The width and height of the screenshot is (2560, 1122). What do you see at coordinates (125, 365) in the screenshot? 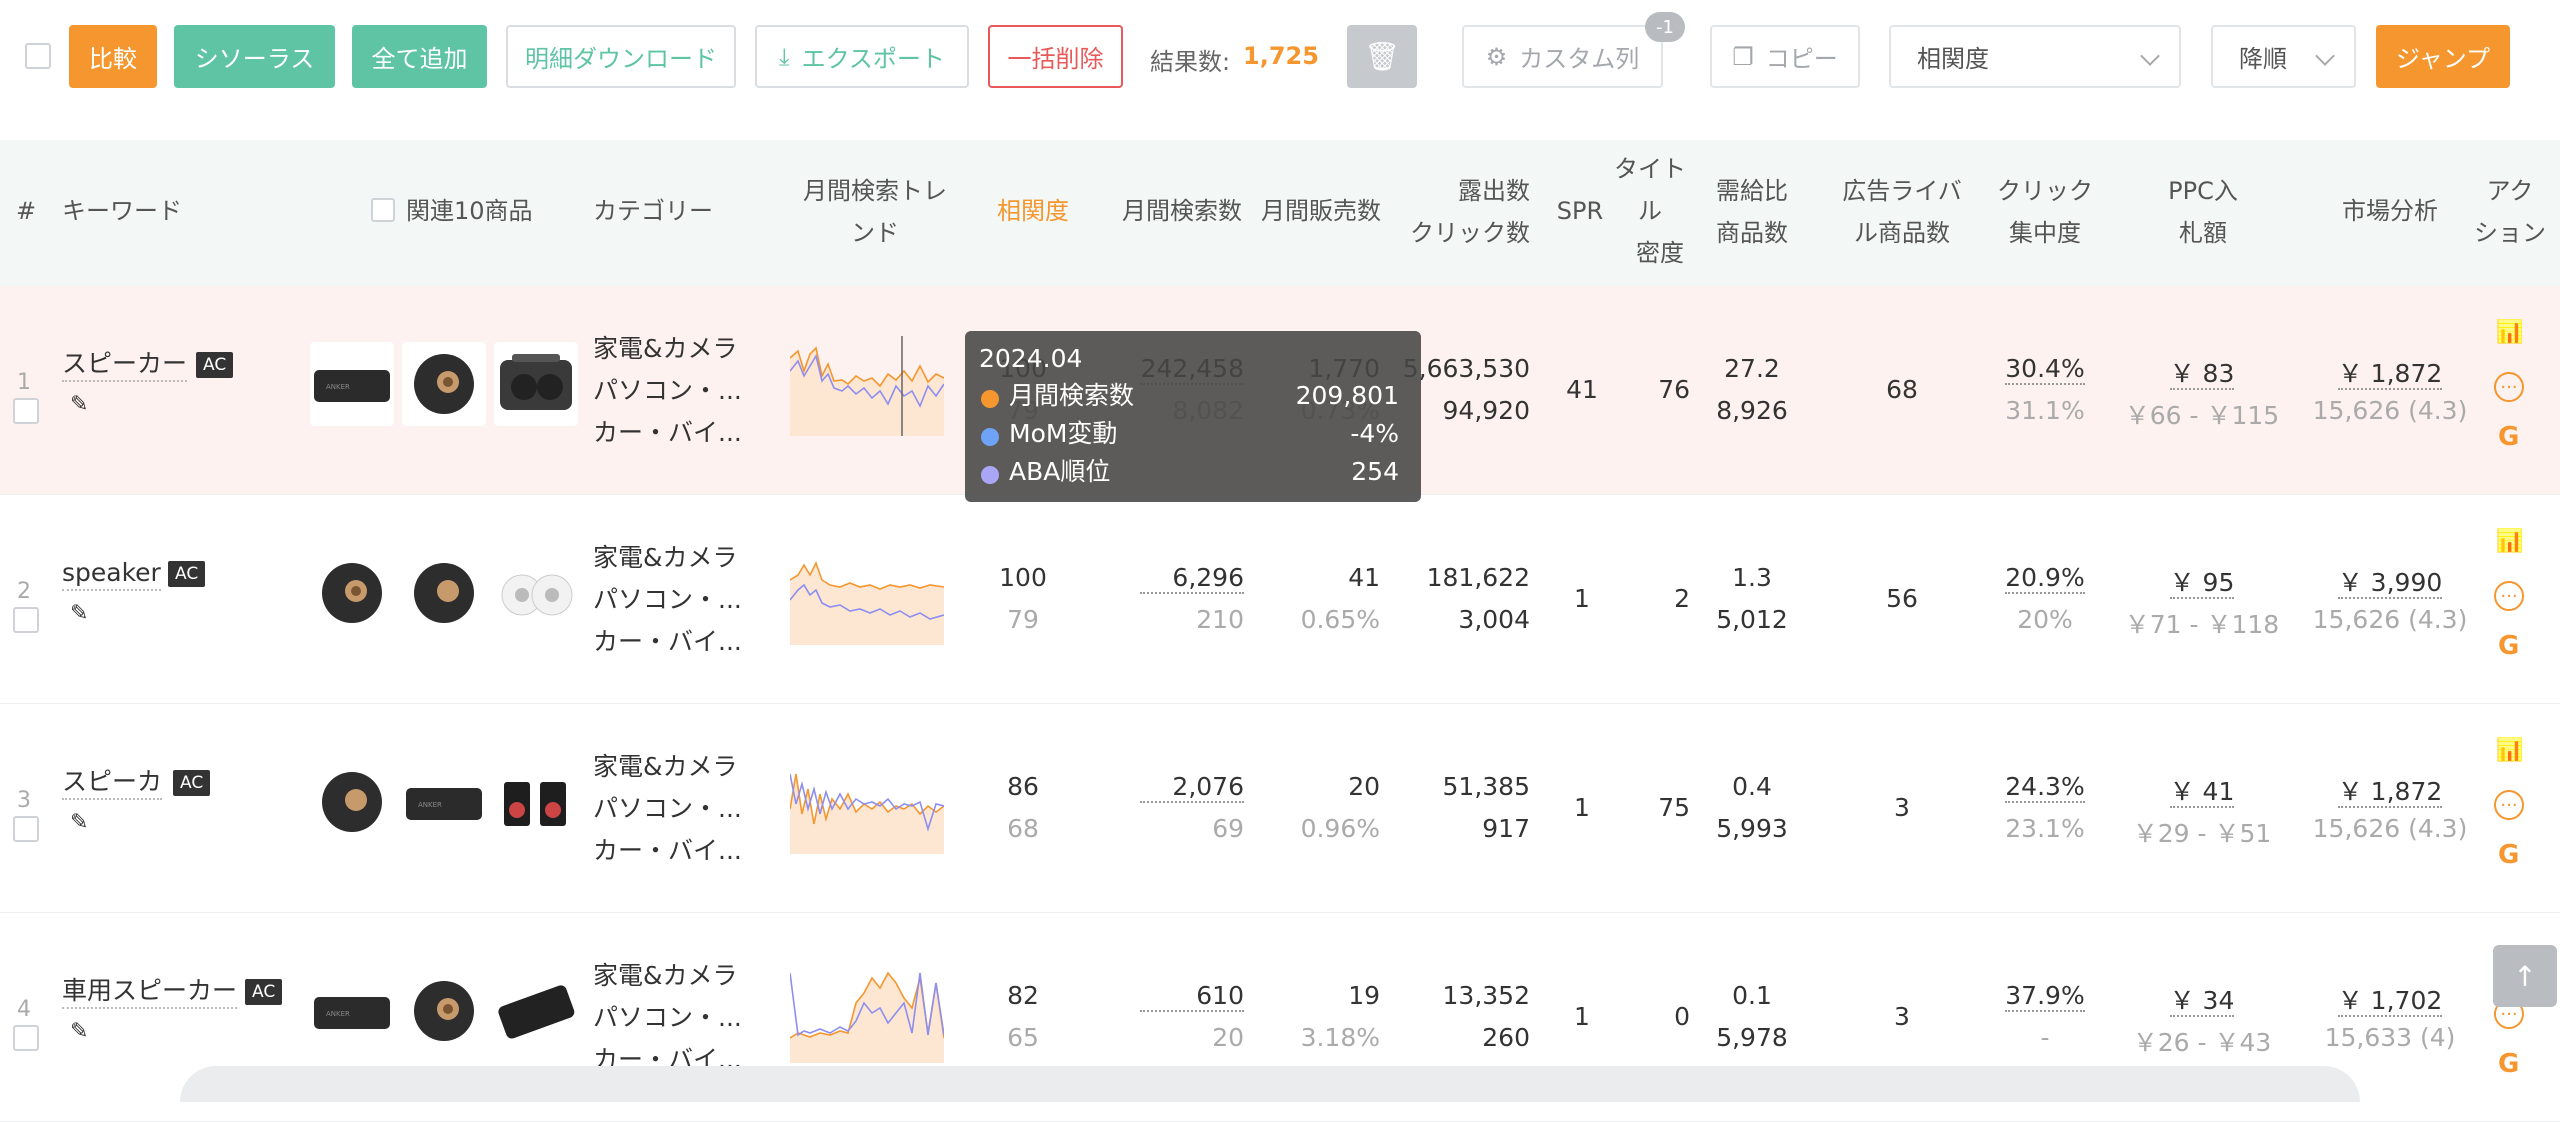
I see `keyword-link: スピーカー` at bounding box center [125, 365].